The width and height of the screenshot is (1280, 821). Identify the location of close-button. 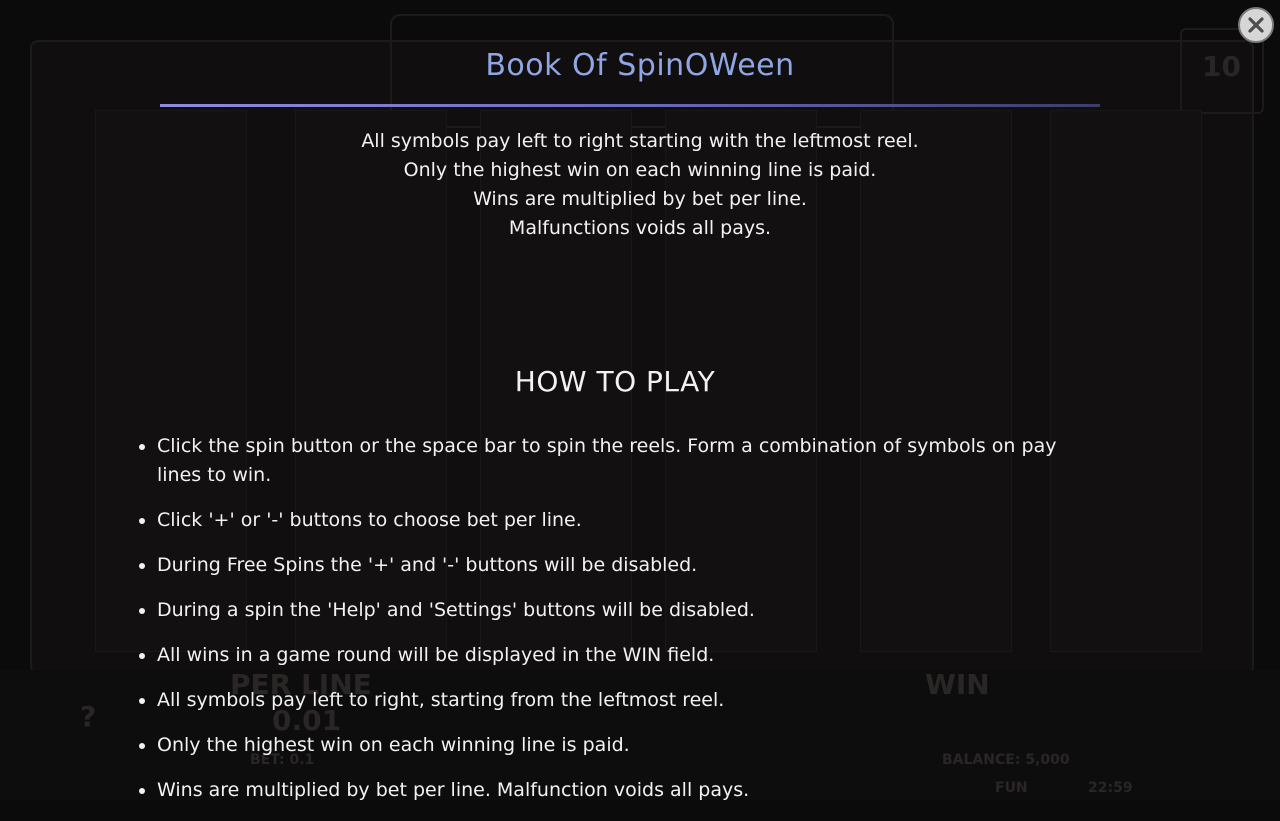
(1256, 25).